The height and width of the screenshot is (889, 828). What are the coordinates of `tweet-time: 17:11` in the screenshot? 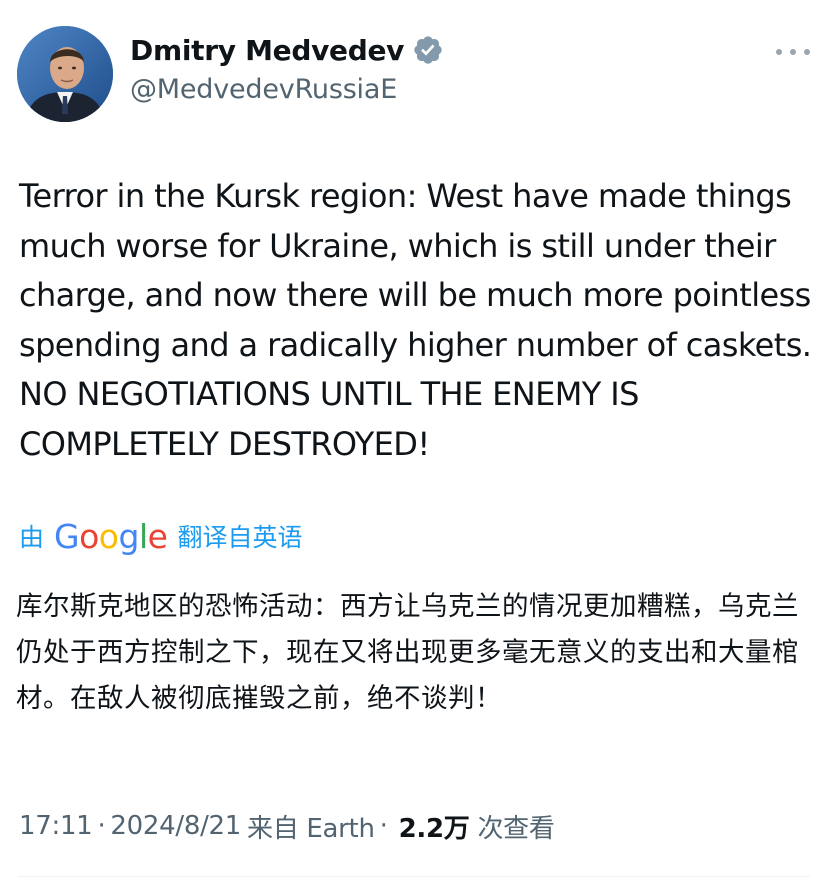 It's located at (56, 826).